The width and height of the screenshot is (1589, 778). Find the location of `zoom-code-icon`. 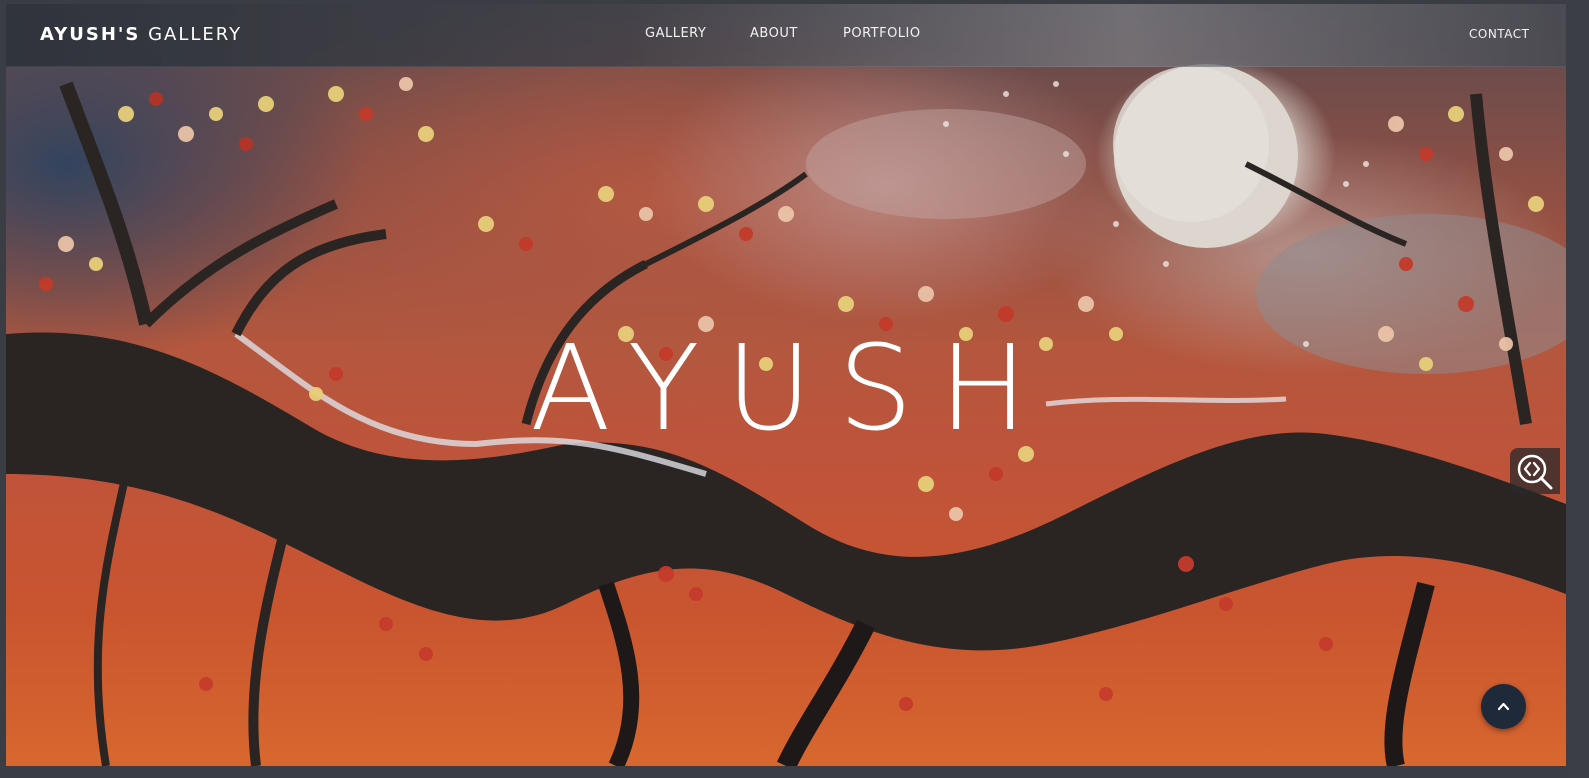

zoom-code-icon is located at coordinates (1535, 472).